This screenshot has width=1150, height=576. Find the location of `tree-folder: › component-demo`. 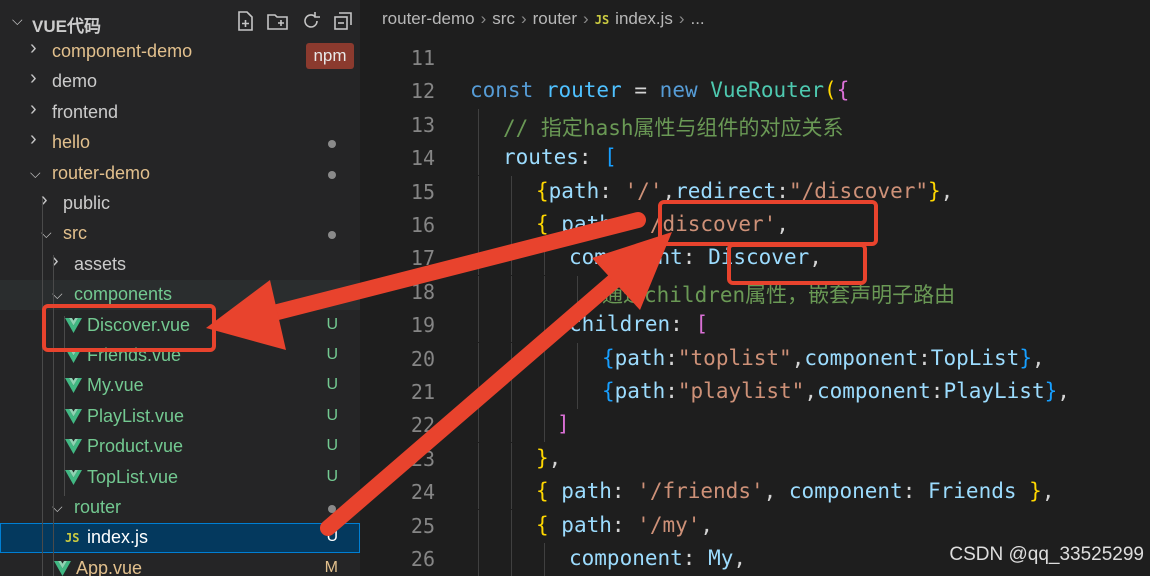

tree-folder: › component-demo is located at coordinates (180, 52).